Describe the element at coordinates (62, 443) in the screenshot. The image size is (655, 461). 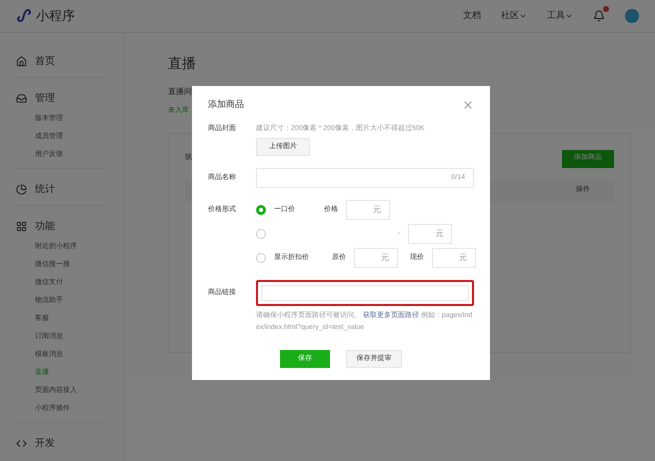
I see `sidebar-section: 开发` at that location.